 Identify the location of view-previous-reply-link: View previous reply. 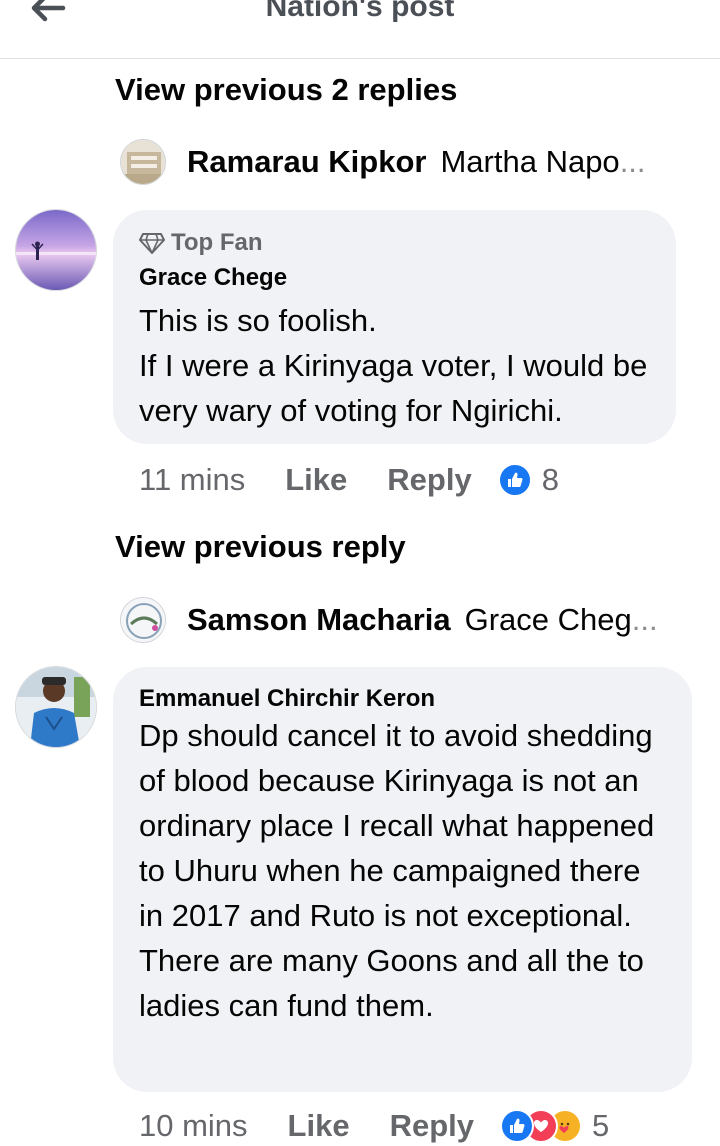
(260, 547).